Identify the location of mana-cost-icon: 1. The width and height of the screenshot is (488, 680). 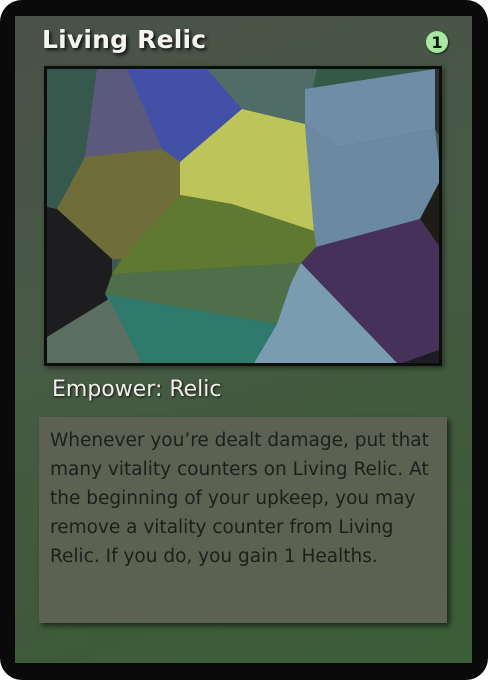
(437, 42).